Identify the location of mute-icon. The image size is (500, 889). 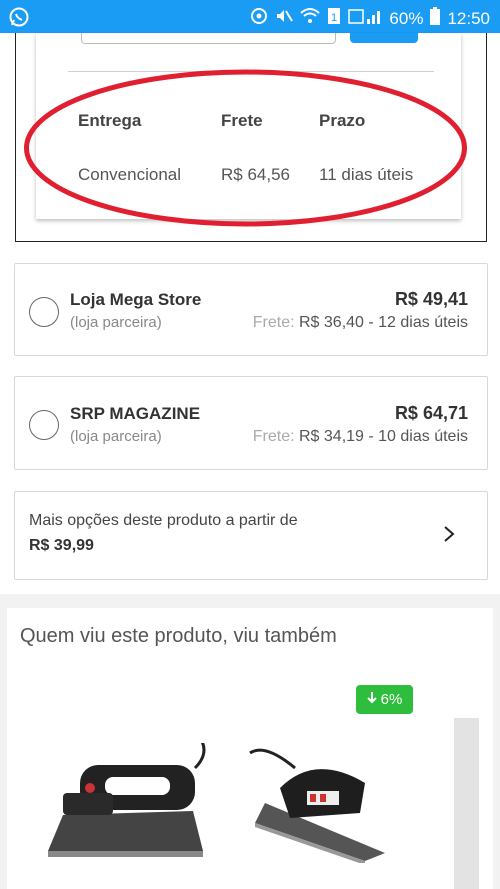
(284, 18).